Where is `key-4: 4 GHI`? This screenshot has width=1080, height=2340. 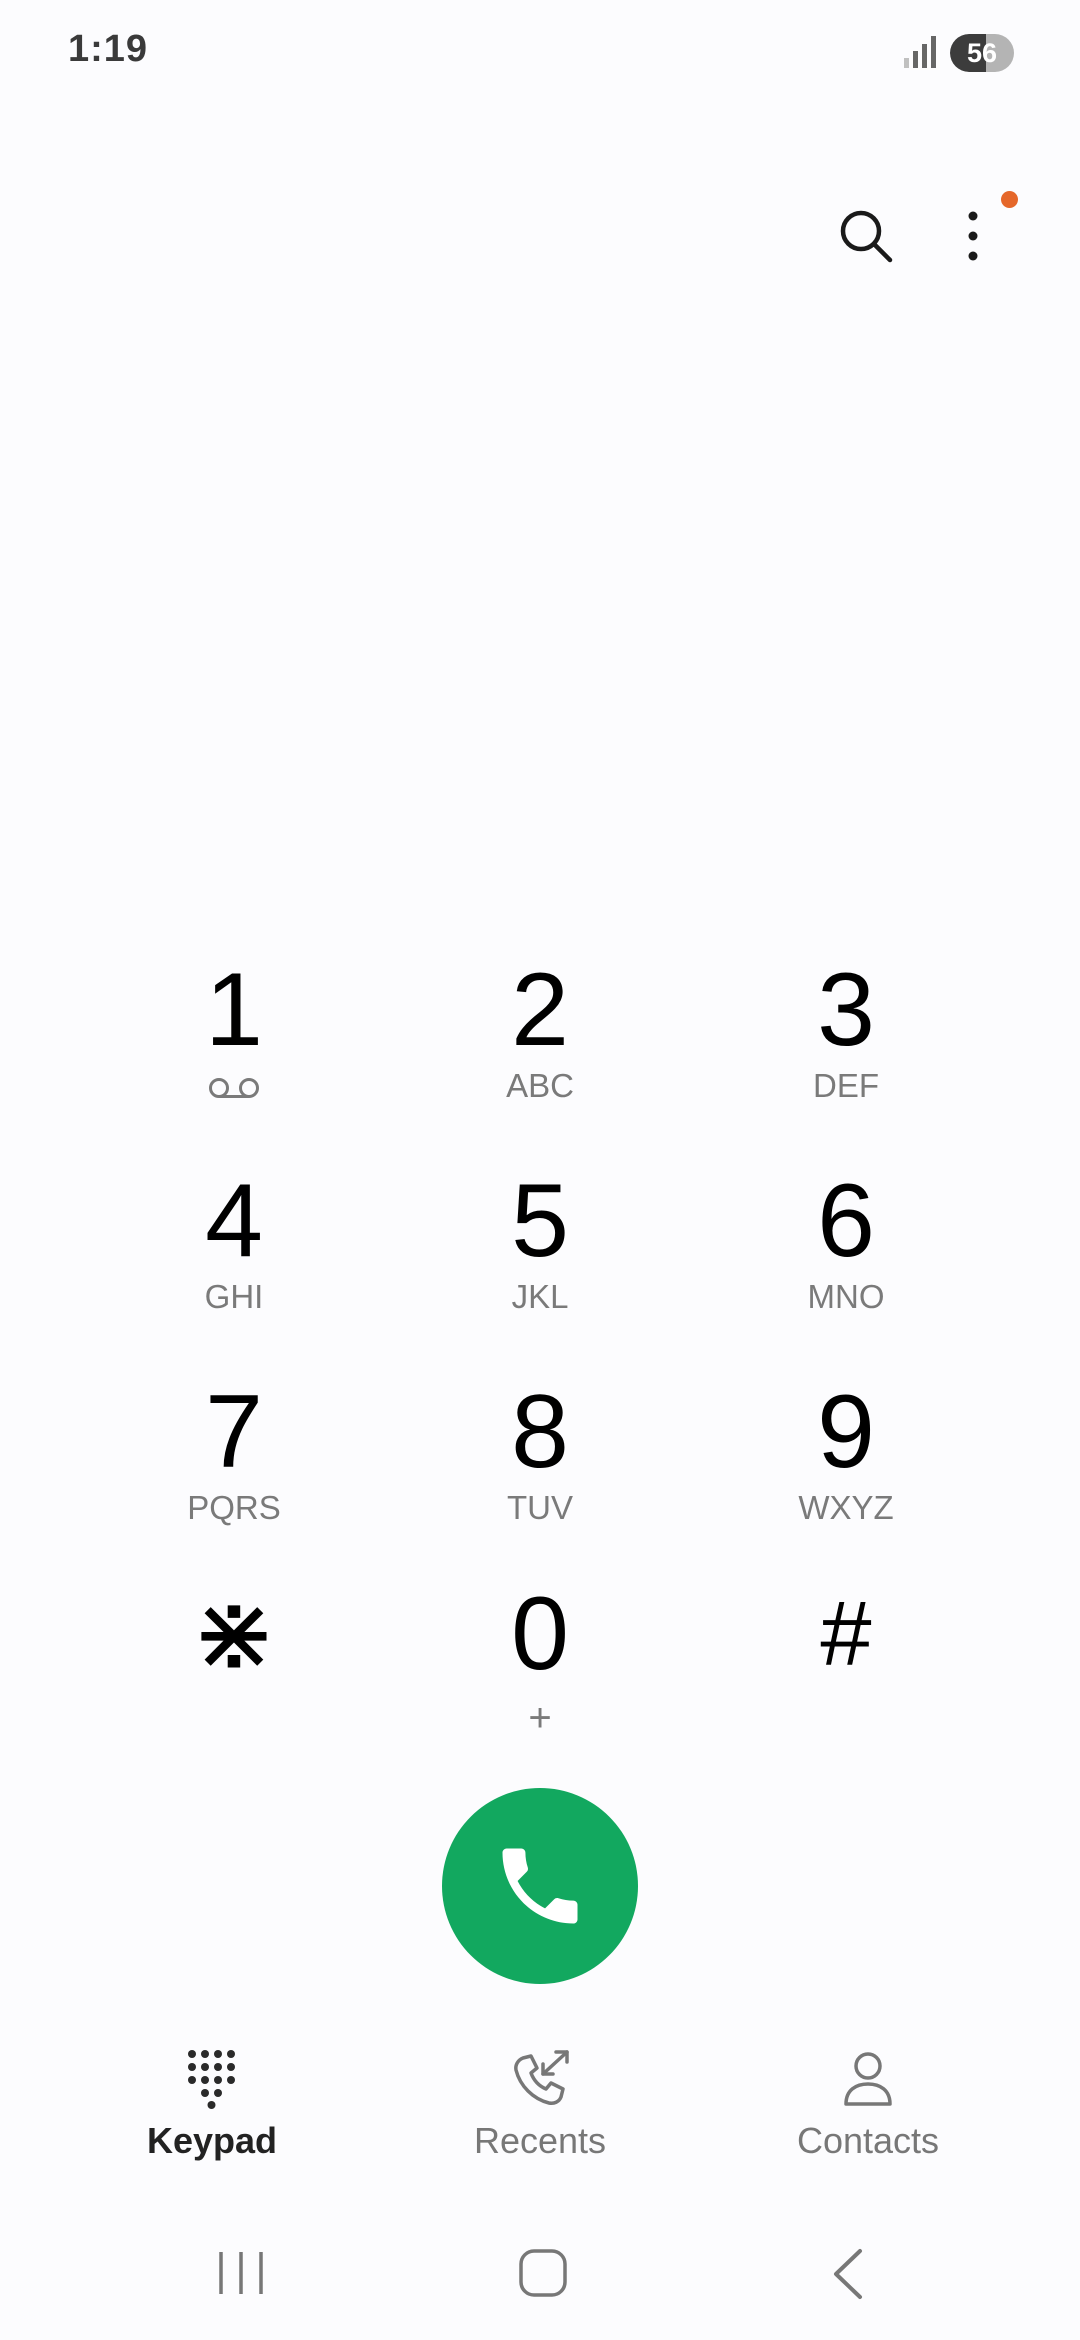
key-4: 4 GHI is located at coordinates (234, 1264).